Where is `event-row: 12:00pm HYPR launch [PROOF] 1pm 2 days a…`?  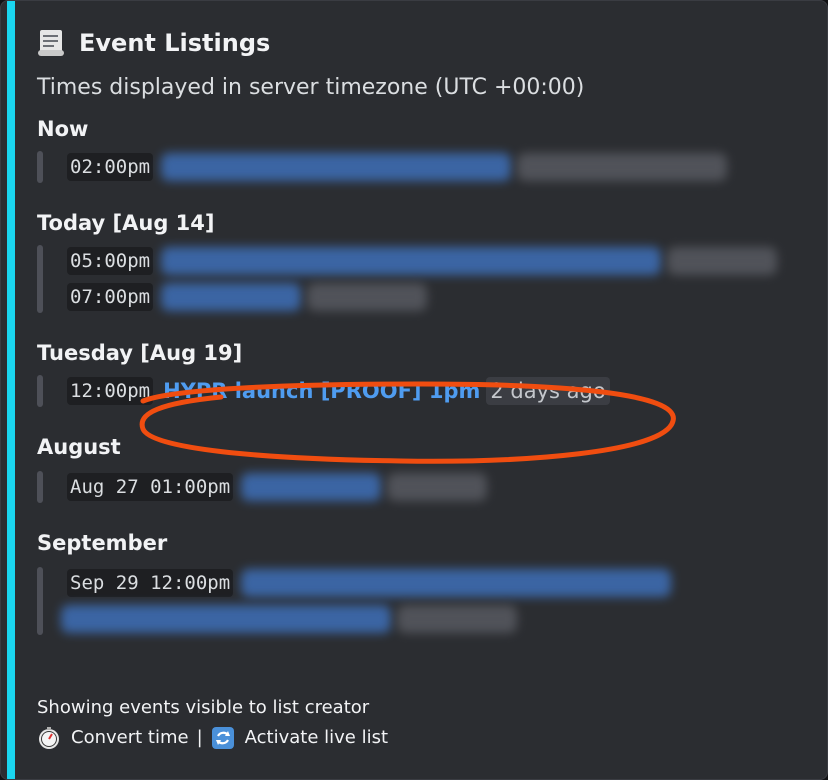
event-row: 12:00pm HYPR launch [PROOF] 1pm 2 days a… is located at coordinates (442, 391).